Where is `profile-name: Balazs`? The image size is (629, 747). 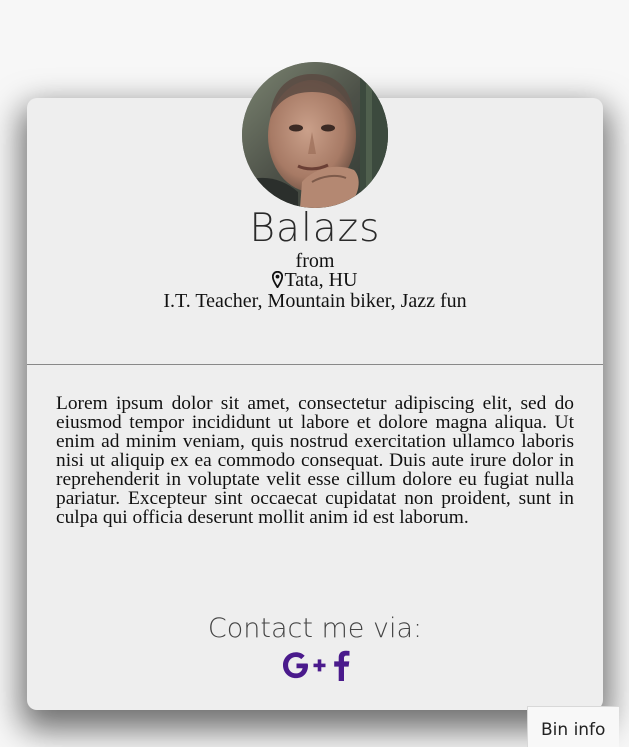 profile-name: Balazs is located at coordinates (315, 228).